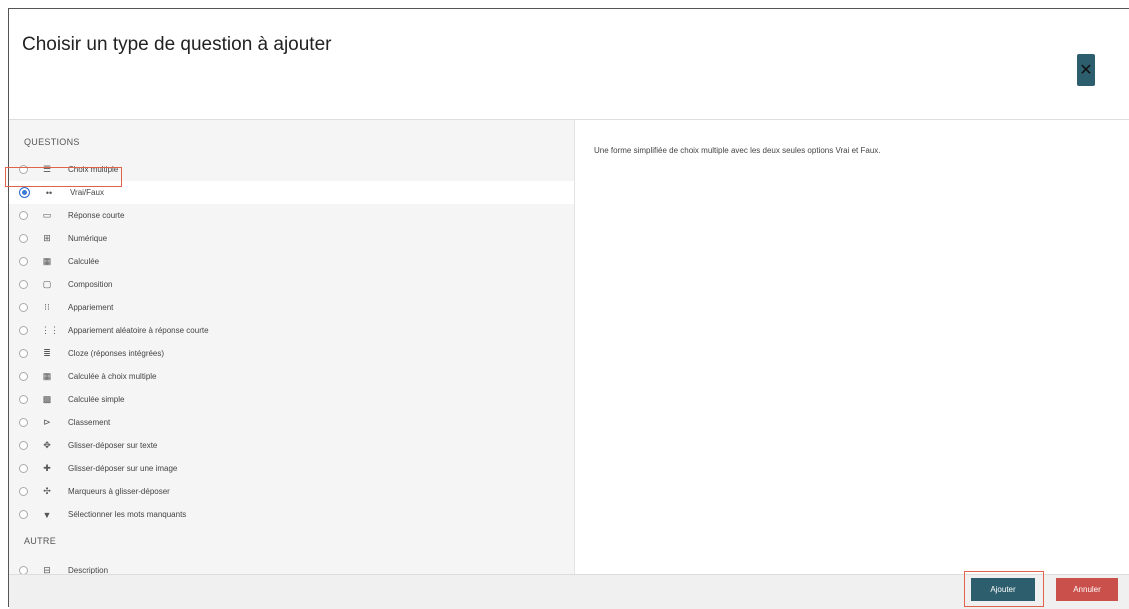 This screenshot has height=609, width=1129. I want to click on close-button: ✕, so click(1086, 70).